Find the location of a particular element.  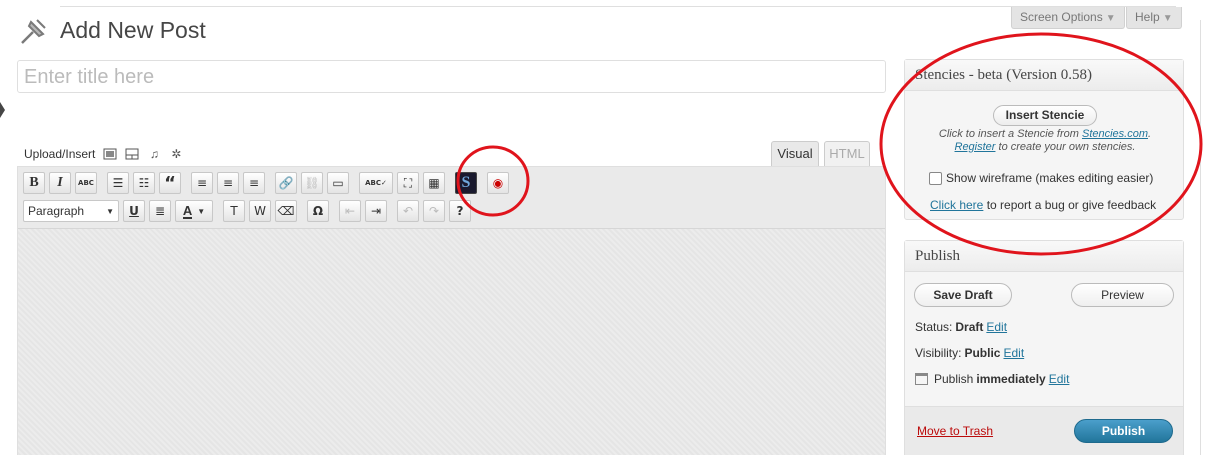

format-select: Paragraph ▼ is located at coordinates (71, 211).